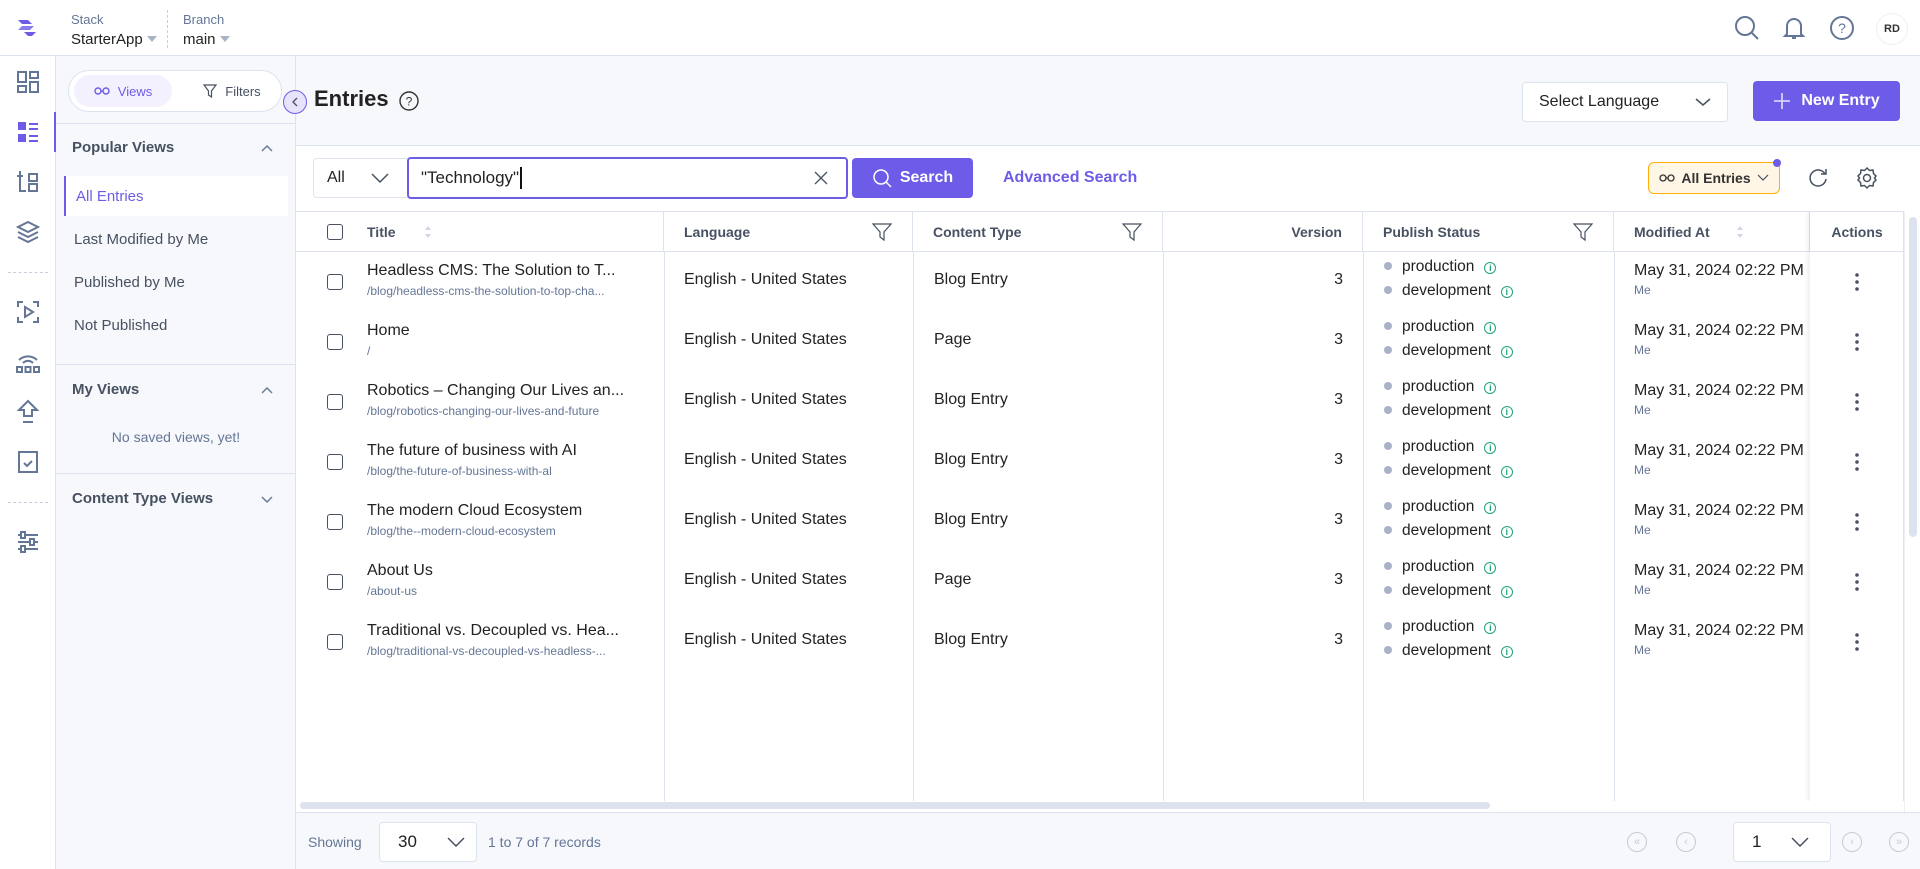 The image size is (1920, 869). Describe the element at coordinates (28, 132) in the screenshot. I see `entries-icon` at that location.